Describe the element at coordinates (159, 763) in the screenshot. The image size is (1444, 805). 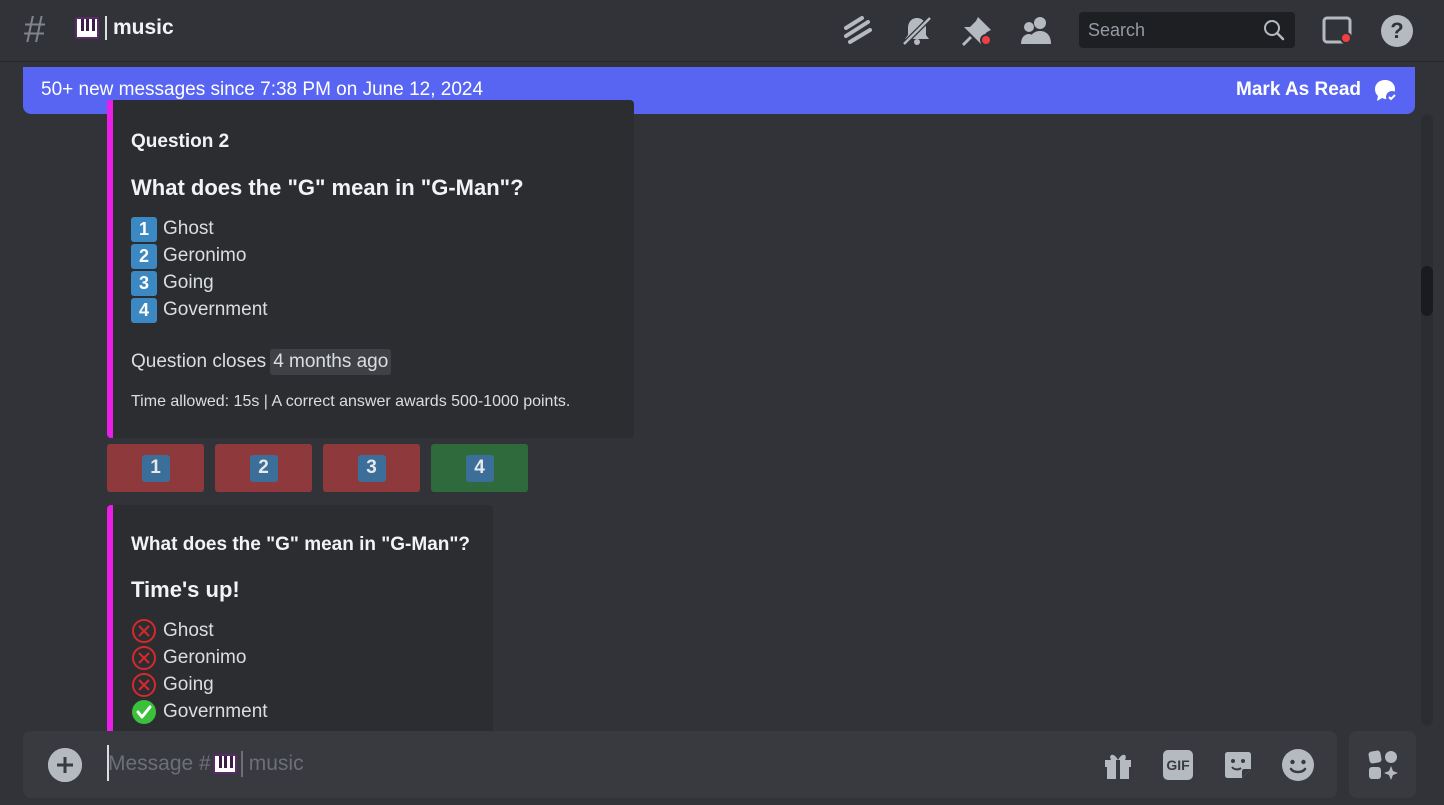
I see `placeholder-prefix: Message #` at that location.